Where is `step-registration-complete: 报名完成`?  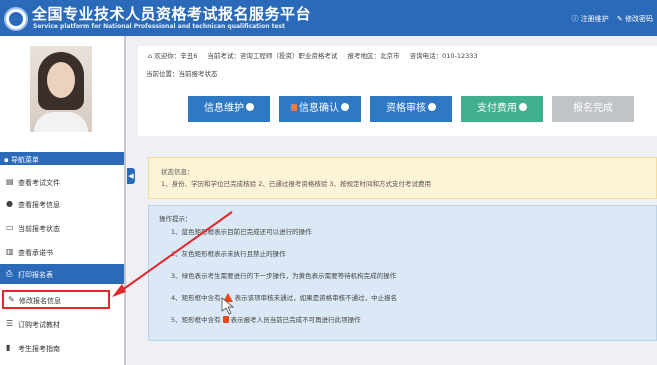 step-registration-complete: 报名完成 is located at coordinates (593, 109).